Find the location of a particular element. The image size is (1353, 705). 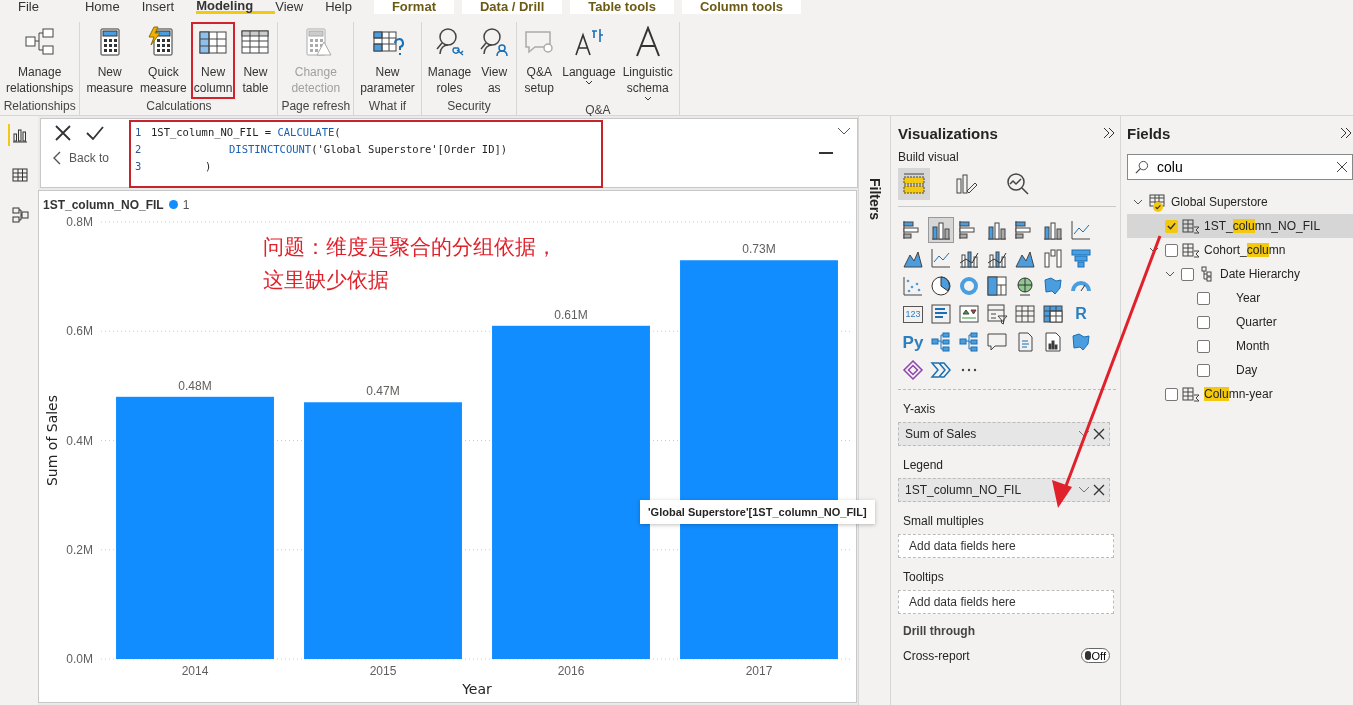

legend-title: 1ST_column_NO_FIL is located at coordinates (103, 204).